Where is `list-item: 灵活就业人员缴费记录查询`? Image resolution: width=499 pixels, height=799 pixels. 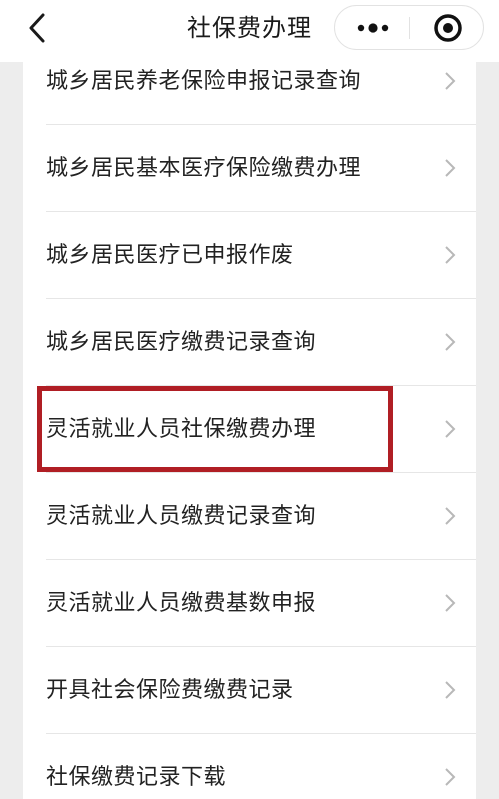
list-item: 灵活就业人员缴费记录查询 is located at coordinates (249, 516).